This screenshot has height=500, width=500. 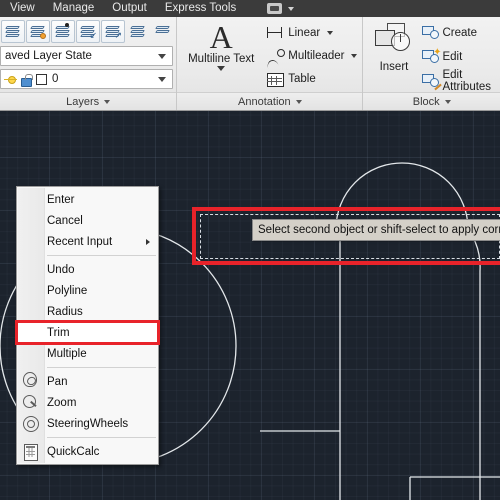 What do you see at coordinates (138, 31) in the screenshot?
I see `layer-freeze-icon` at bounding box center [138, 31].